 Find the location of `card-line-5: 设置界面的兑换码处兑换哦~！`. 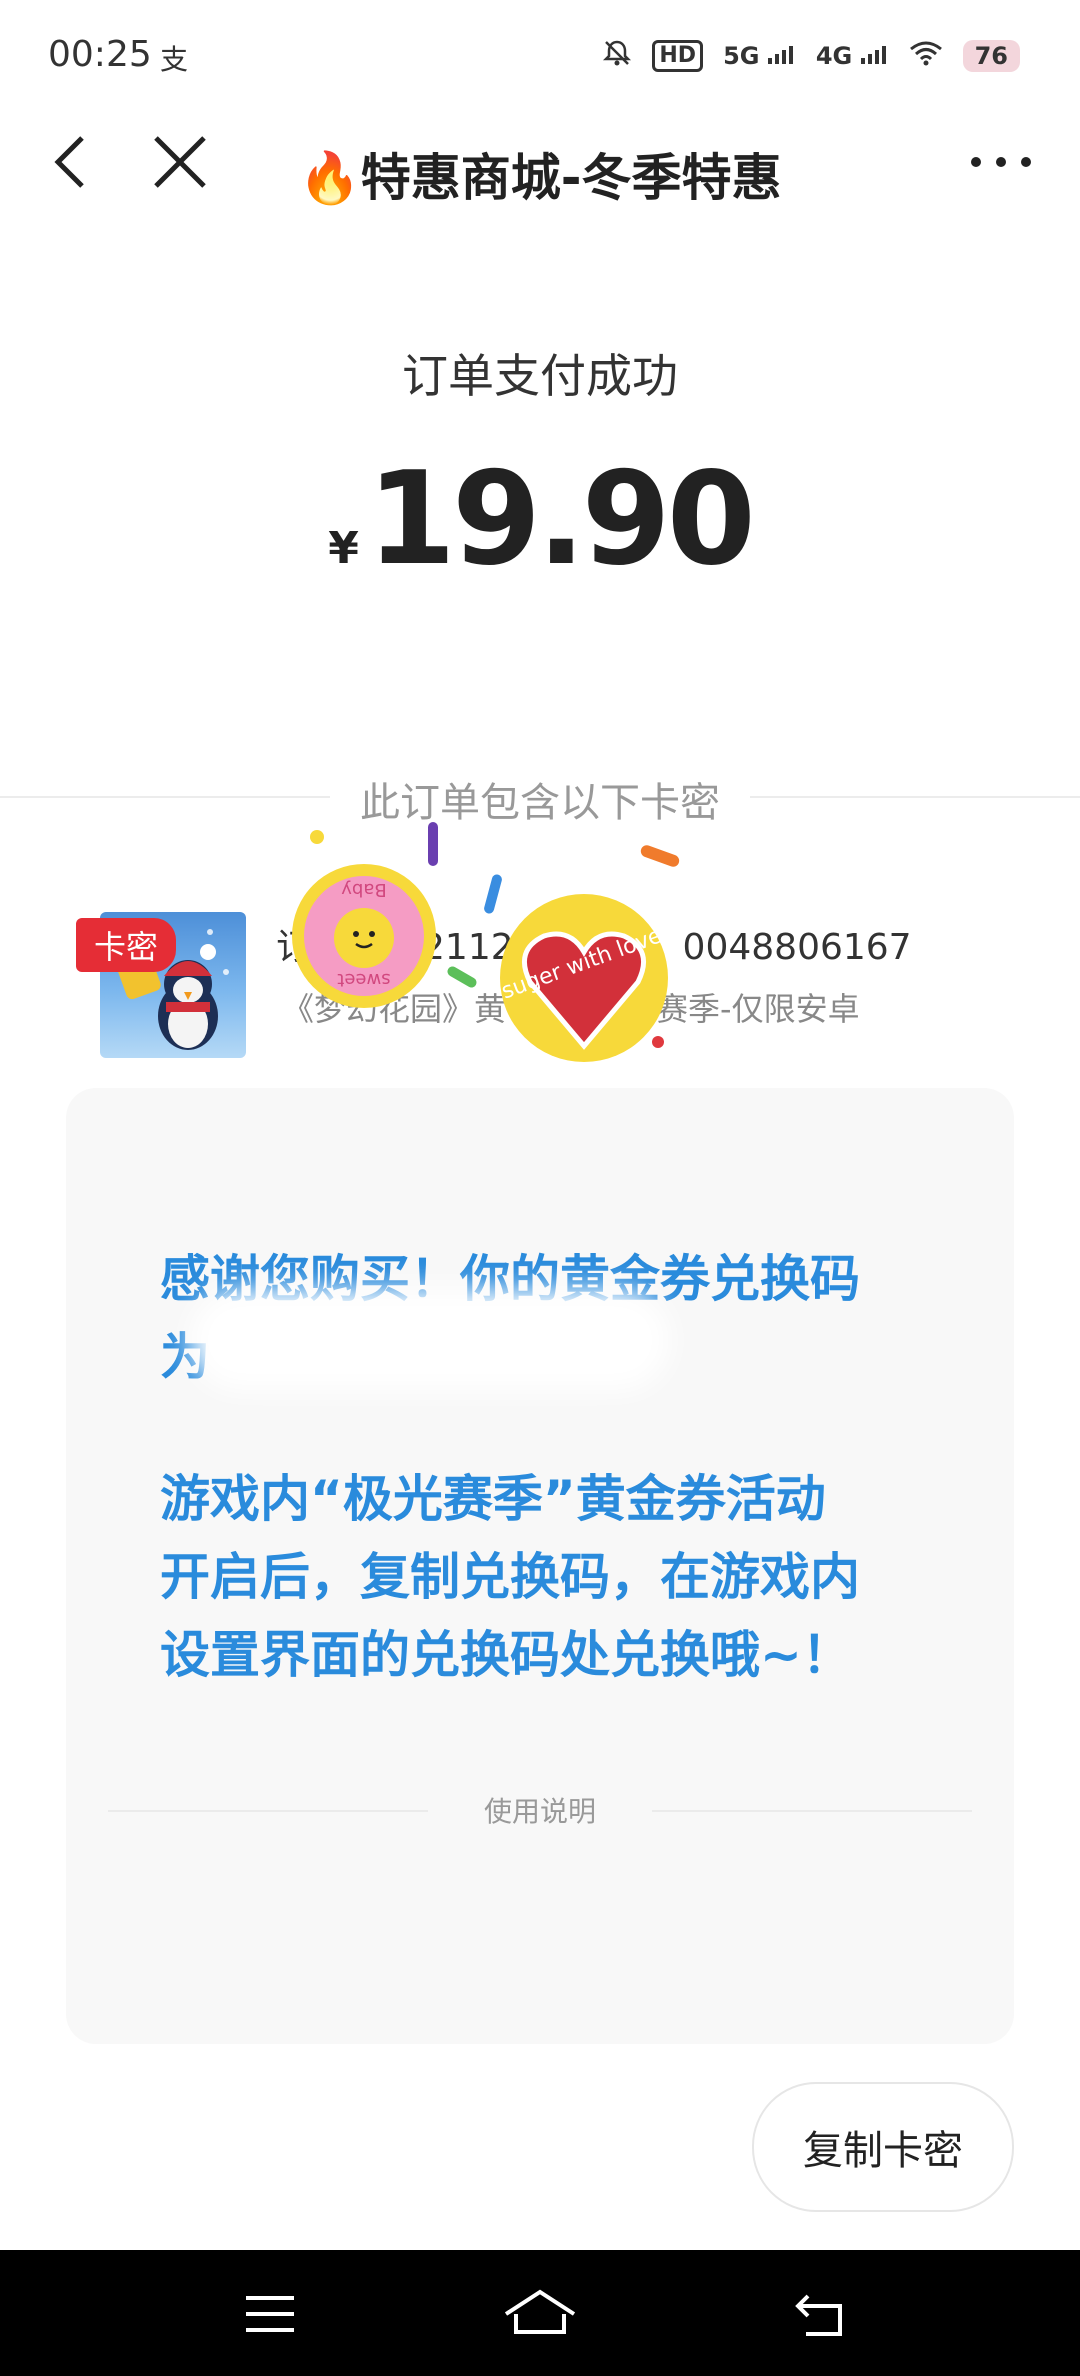

card-line-5: 设置界面的兑换码处兑换哦~！ is located at coordinates (506, 1655).